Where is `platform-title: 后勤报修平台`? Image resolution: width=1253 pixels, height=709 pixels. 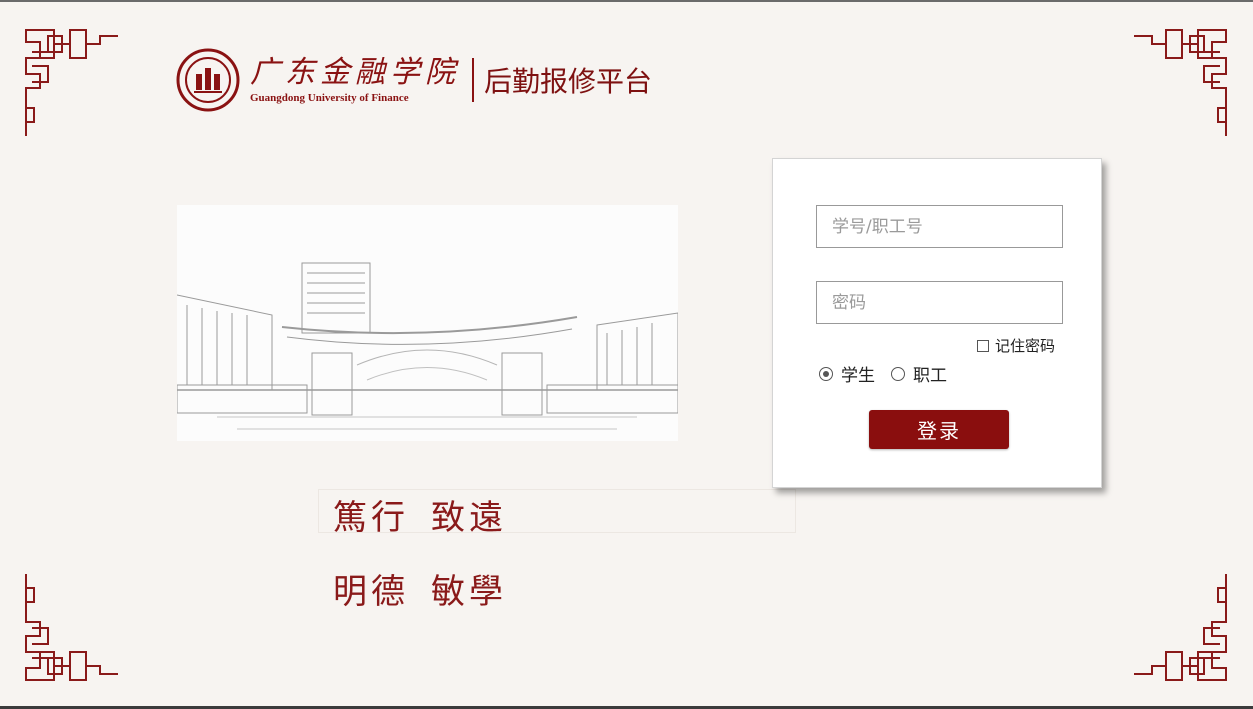
platform-title: 后勤报修平台 is located at coordinates (568, 81).